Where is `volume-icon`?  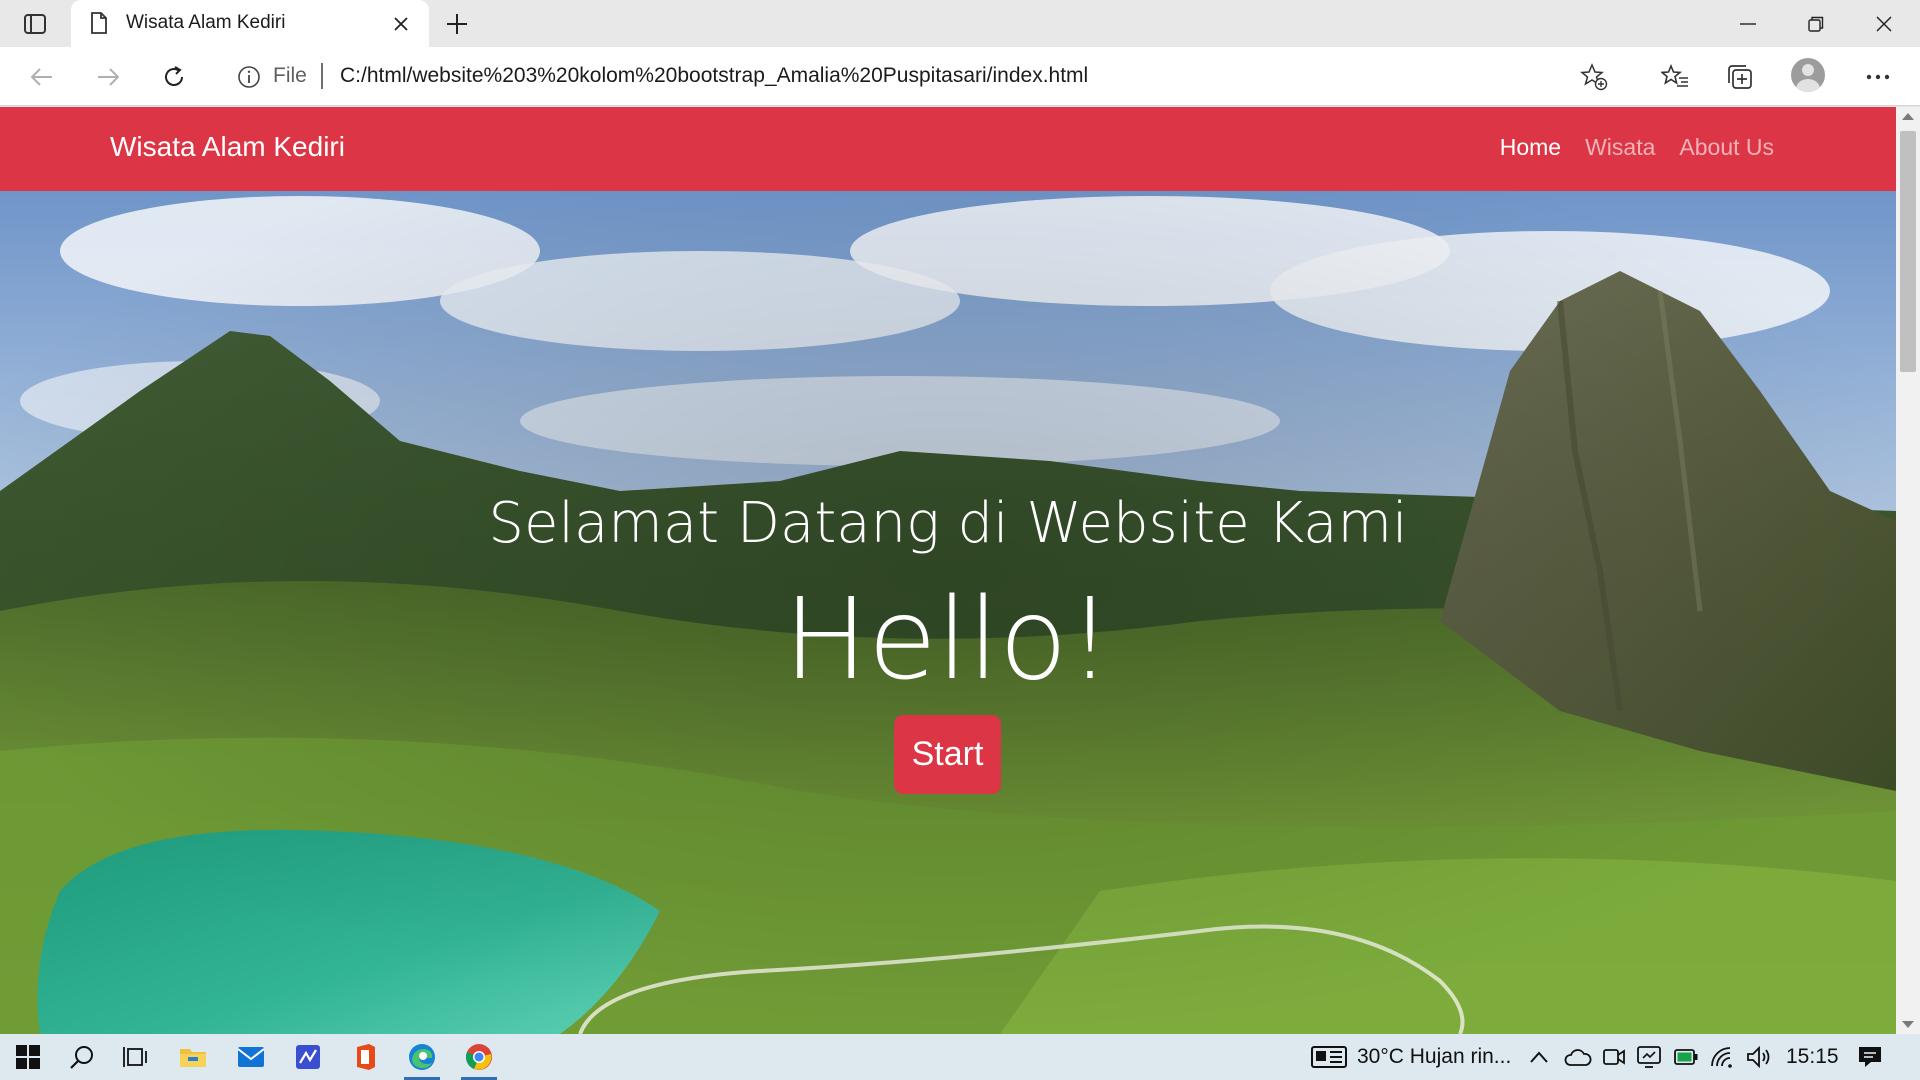 volume-icon is located at coordinates (1758, 1057).